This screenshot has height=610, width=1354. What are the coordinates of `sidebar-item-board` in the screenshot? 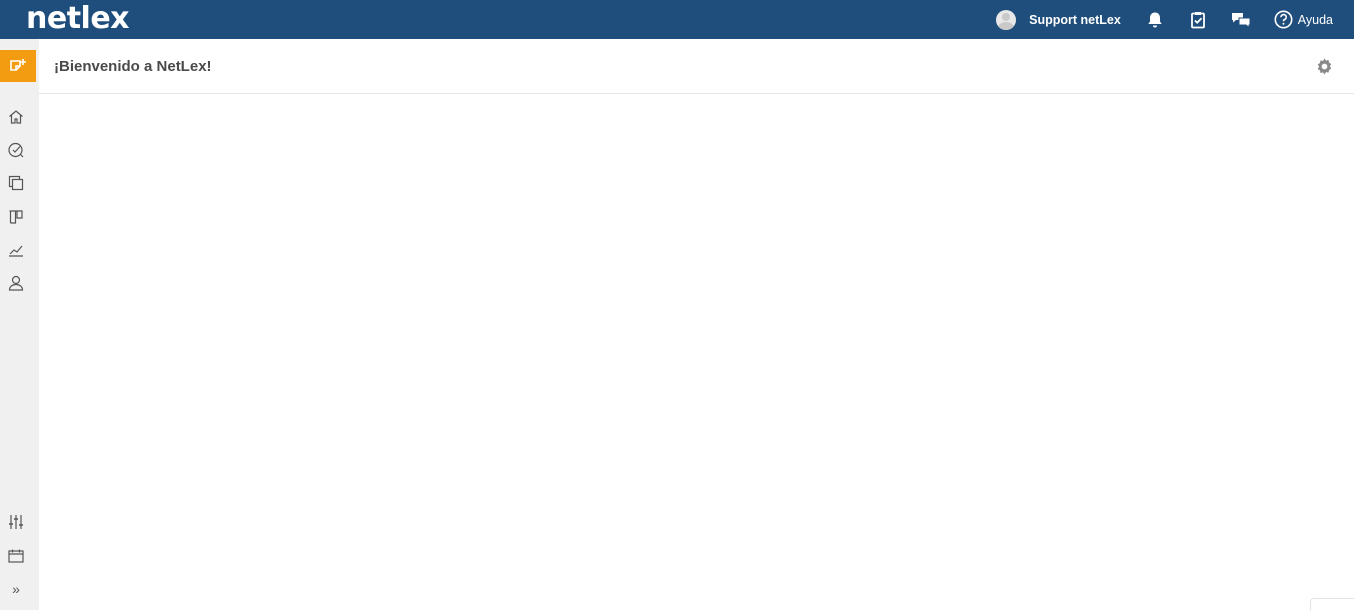 It's located at (16, 217).